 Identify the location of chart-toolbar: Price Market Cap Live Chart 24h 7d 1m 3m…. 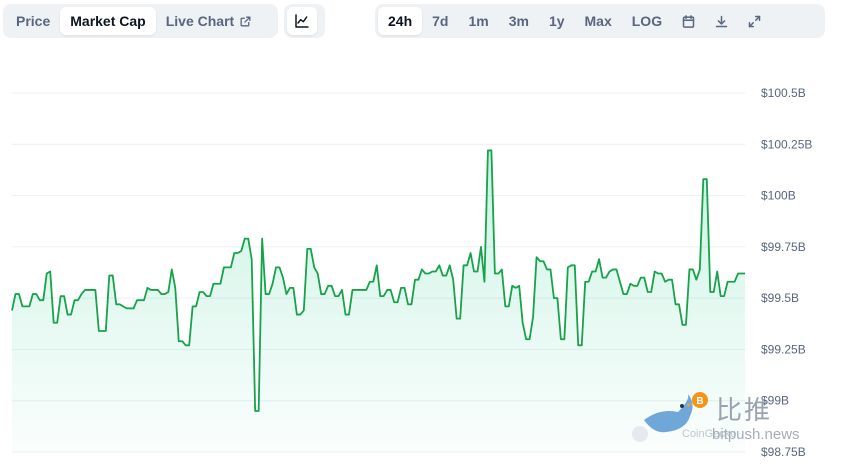
(420, 22).